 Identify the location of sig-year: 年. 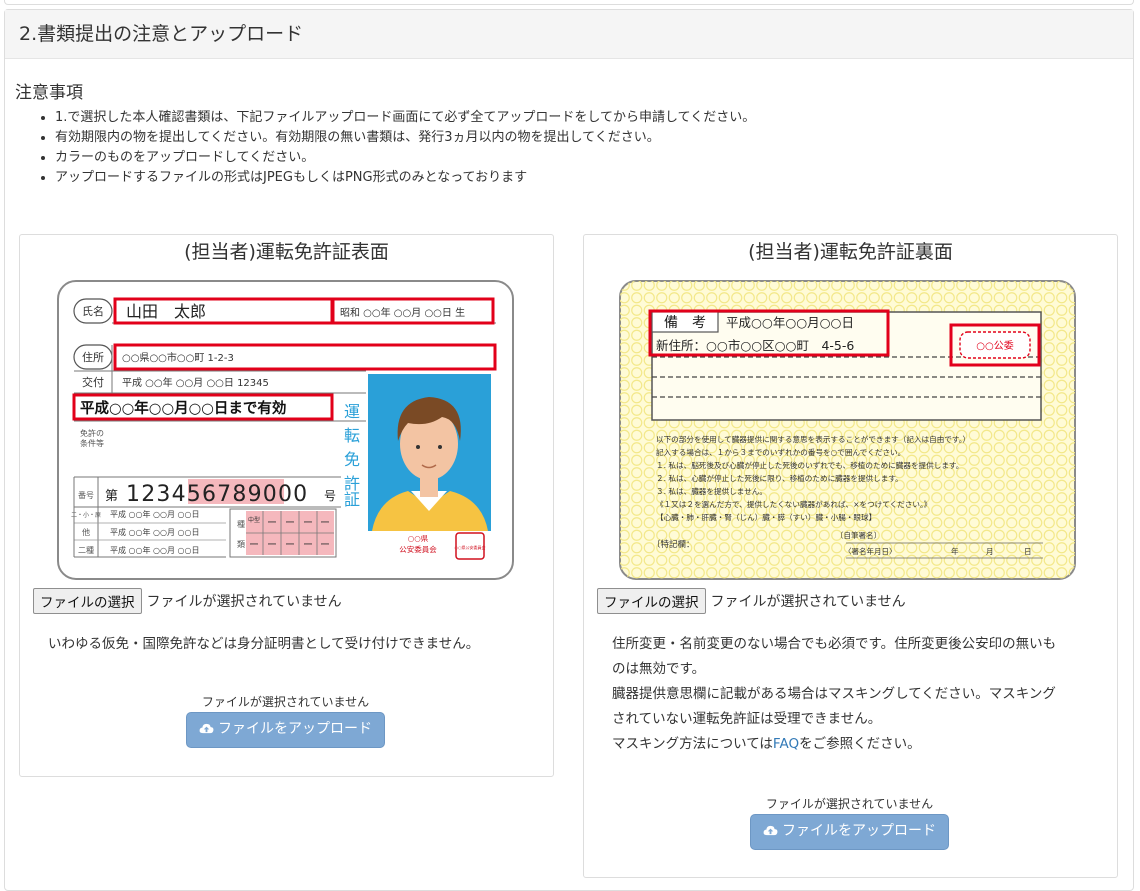
(955, 551).